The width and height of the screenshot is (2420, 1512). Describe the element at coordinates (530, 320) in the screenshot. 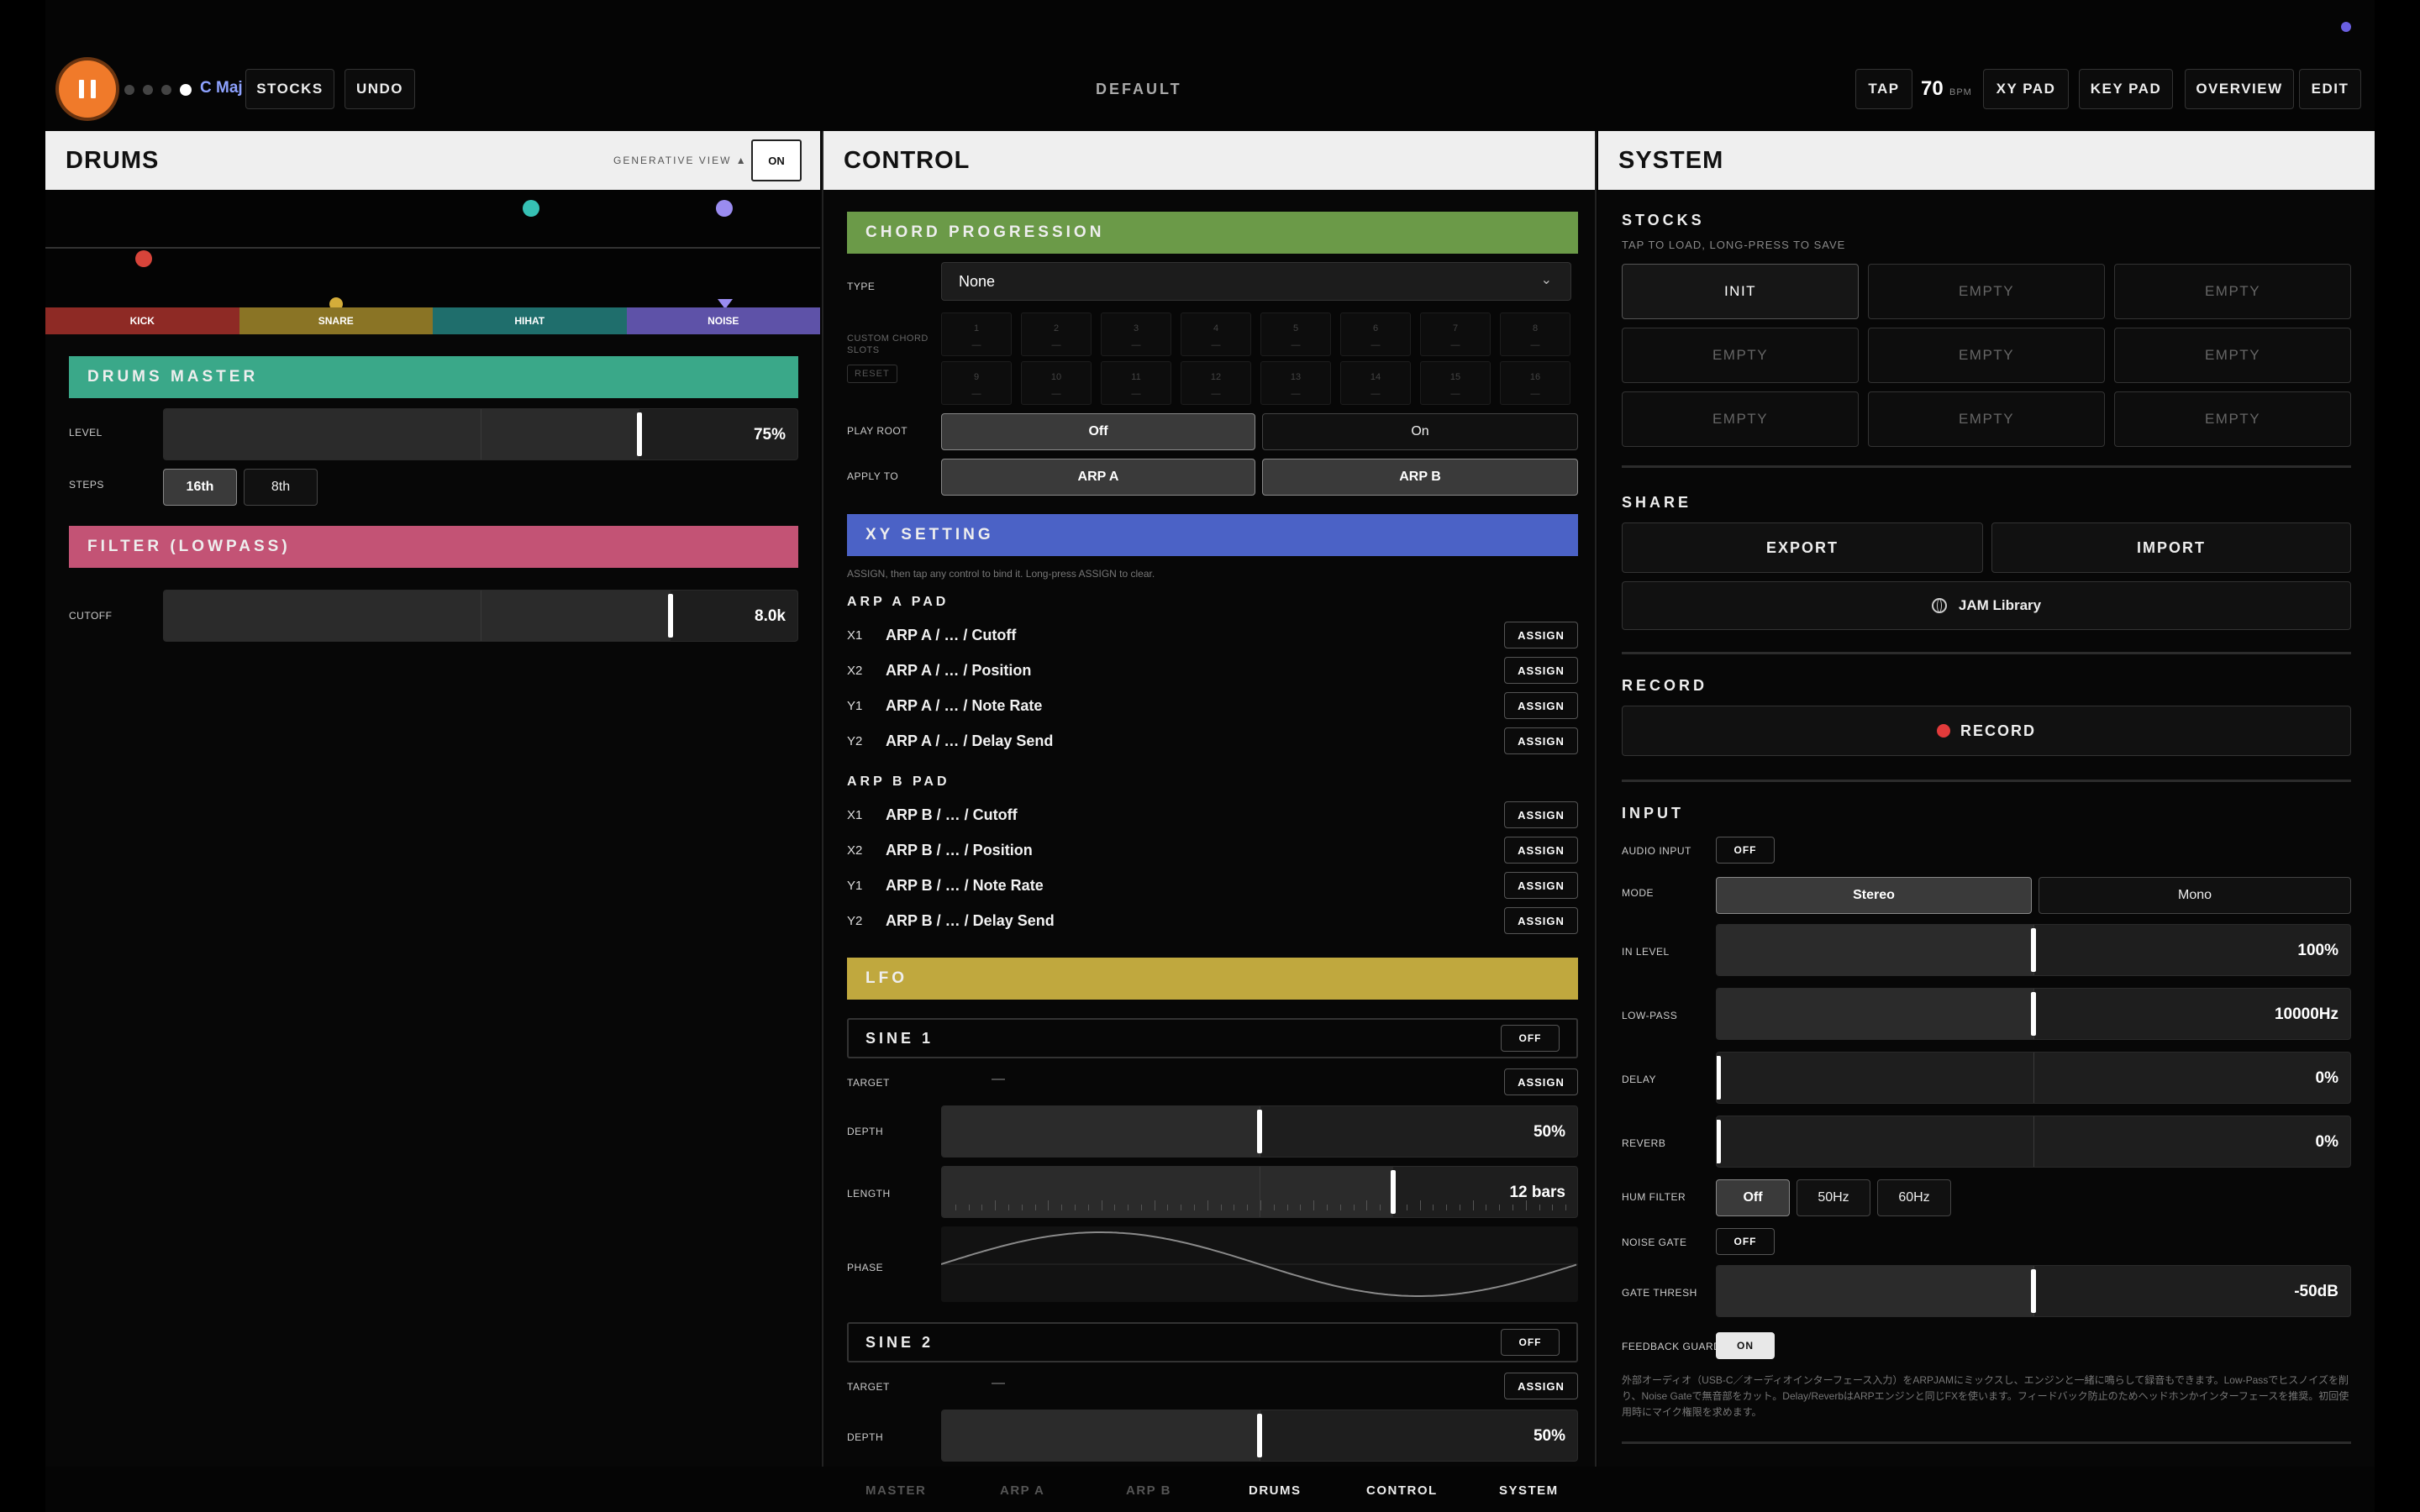

I see `lane-hihat: HIHAT` at that location.